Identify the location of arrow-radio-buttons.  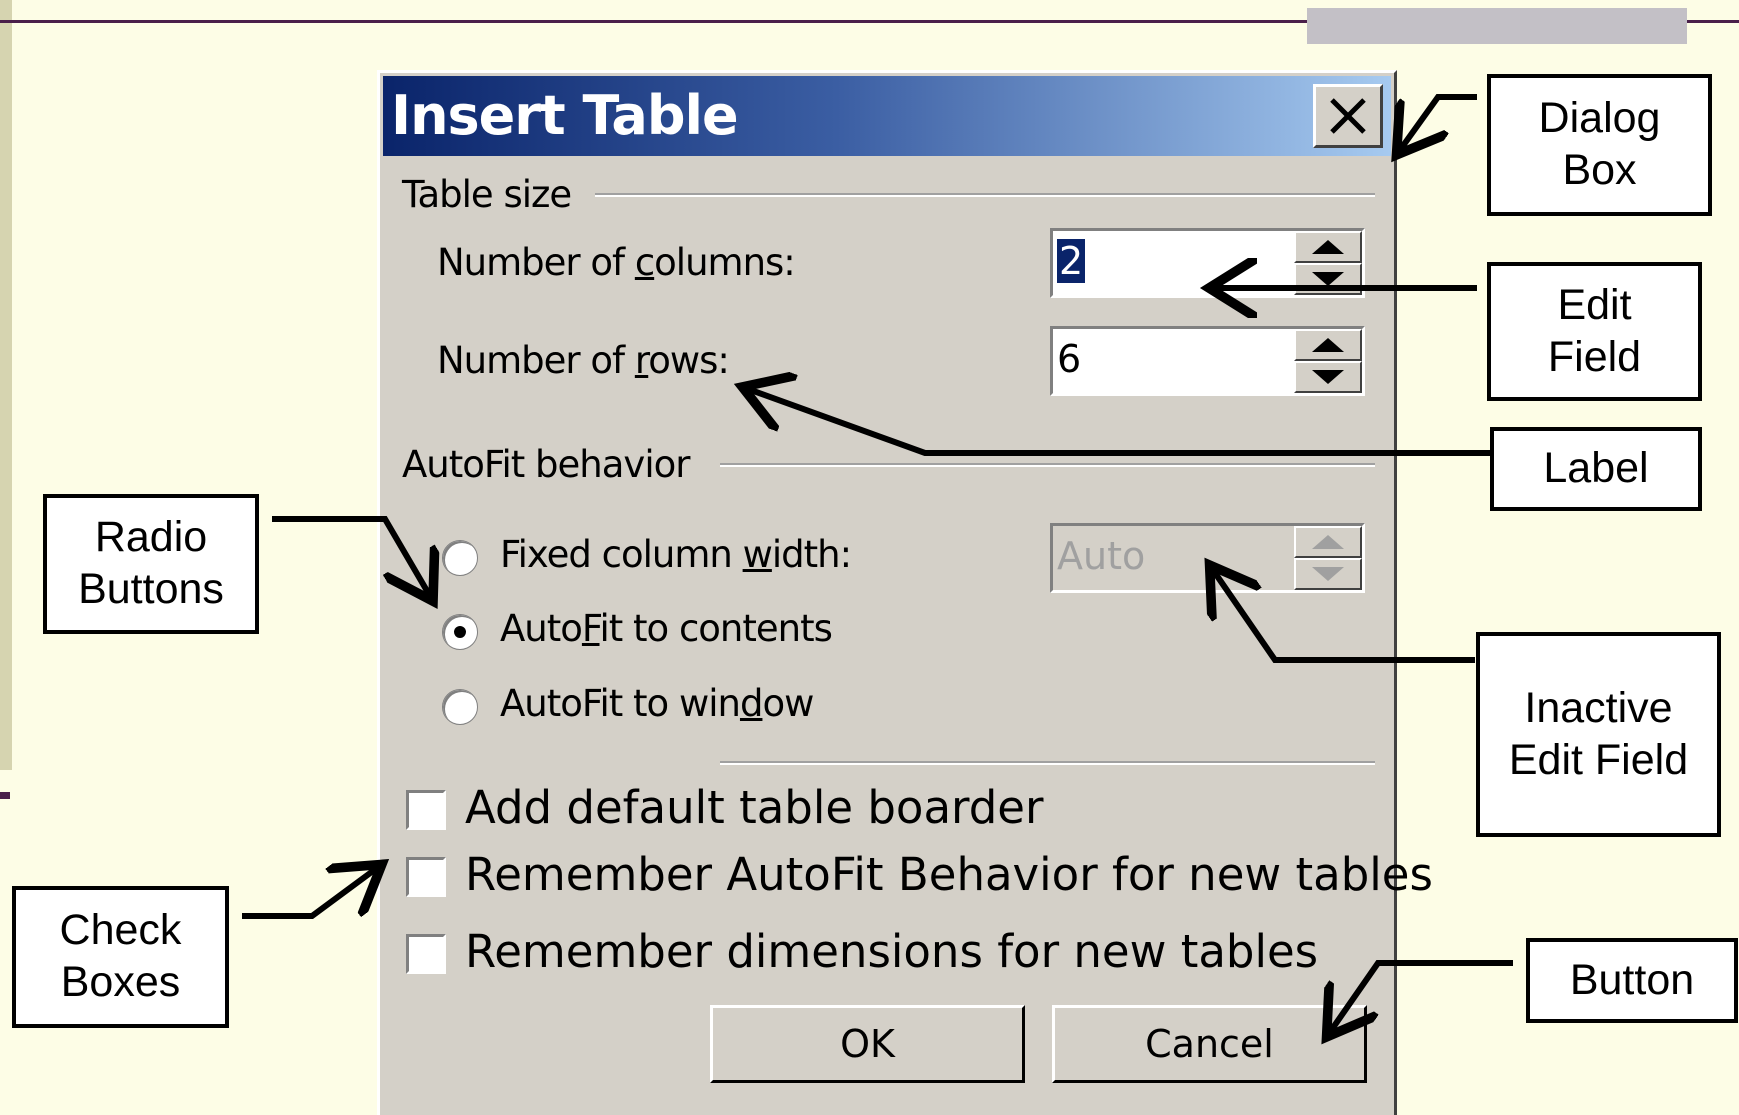
(351, 556).